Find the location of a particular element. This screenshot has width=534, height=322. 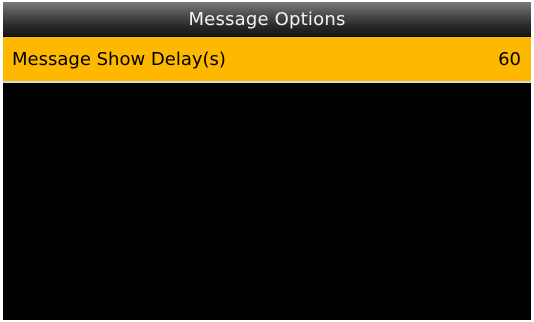

menu-item-value: 60 is located at coordinates (509, 59).